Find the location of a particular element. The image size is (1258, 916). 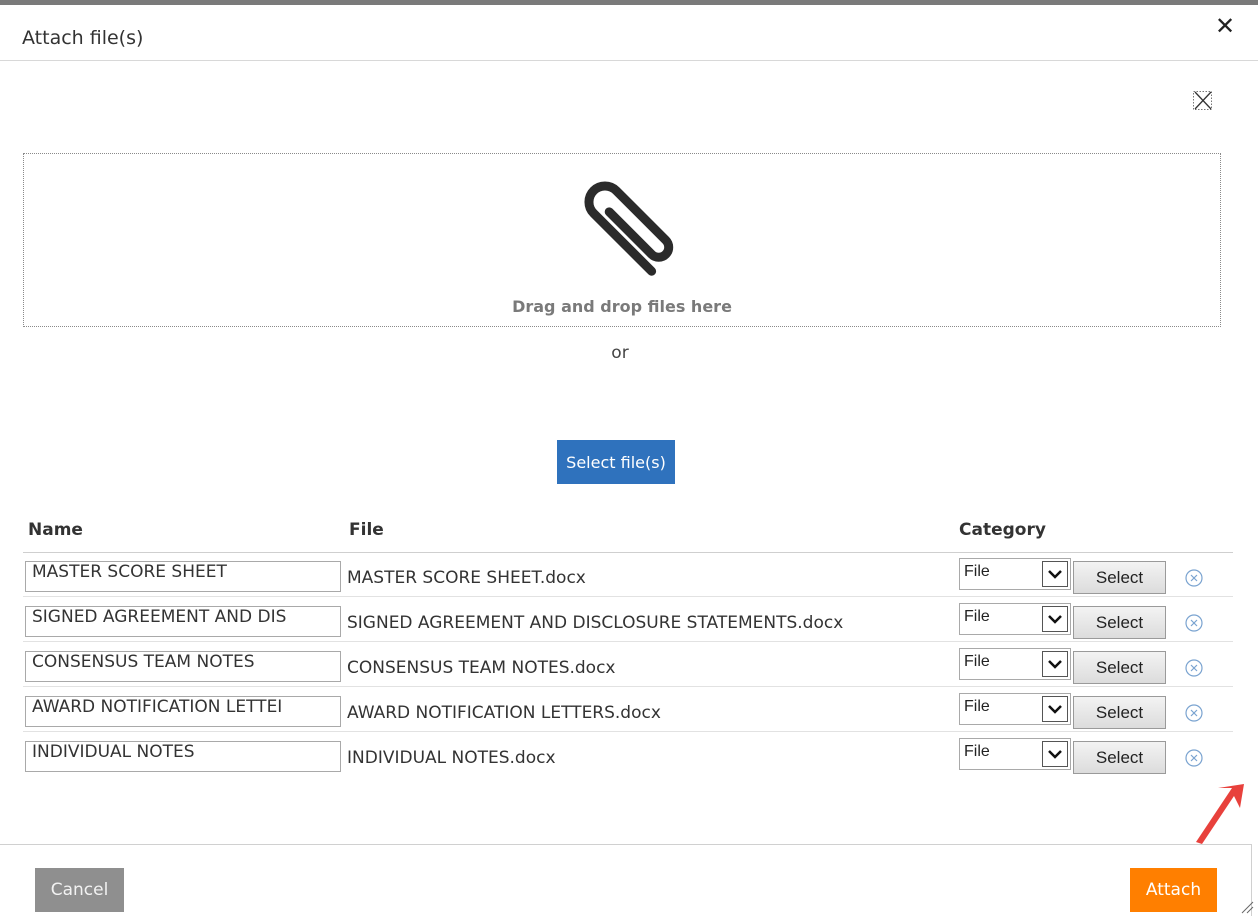

file-filename: AWARD NOTIFICATION LETTERS.docx is located at coordinates (504, 713).